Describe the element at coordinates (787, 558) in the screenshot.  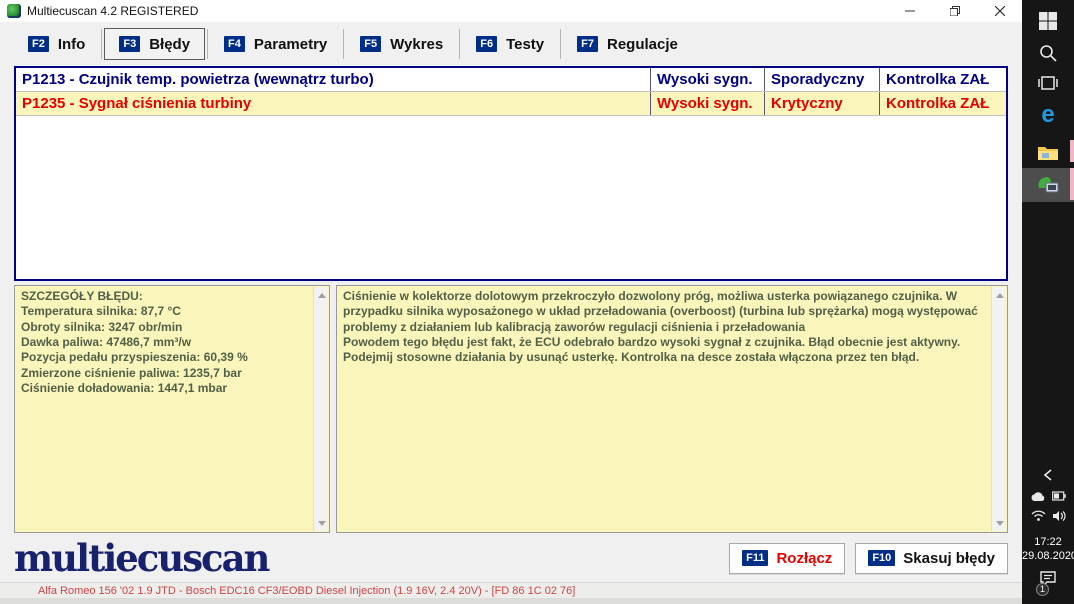
I see `disconnect-button: F11 Rozłącz` at that location.